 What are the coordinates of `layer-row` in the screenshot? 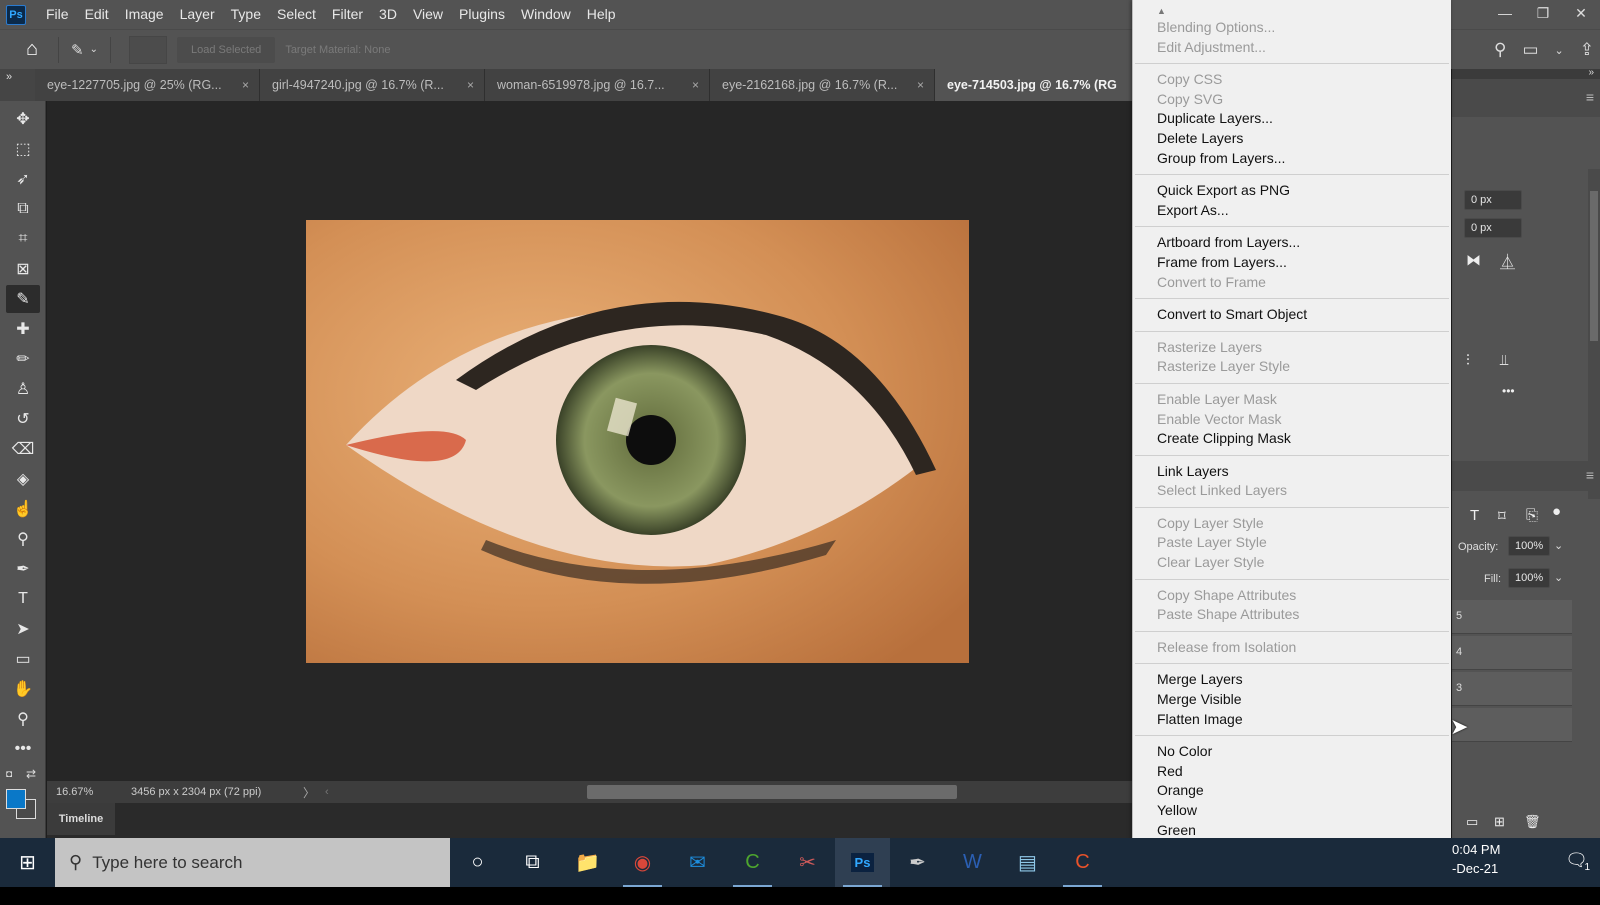 It's located at (1512, 725).